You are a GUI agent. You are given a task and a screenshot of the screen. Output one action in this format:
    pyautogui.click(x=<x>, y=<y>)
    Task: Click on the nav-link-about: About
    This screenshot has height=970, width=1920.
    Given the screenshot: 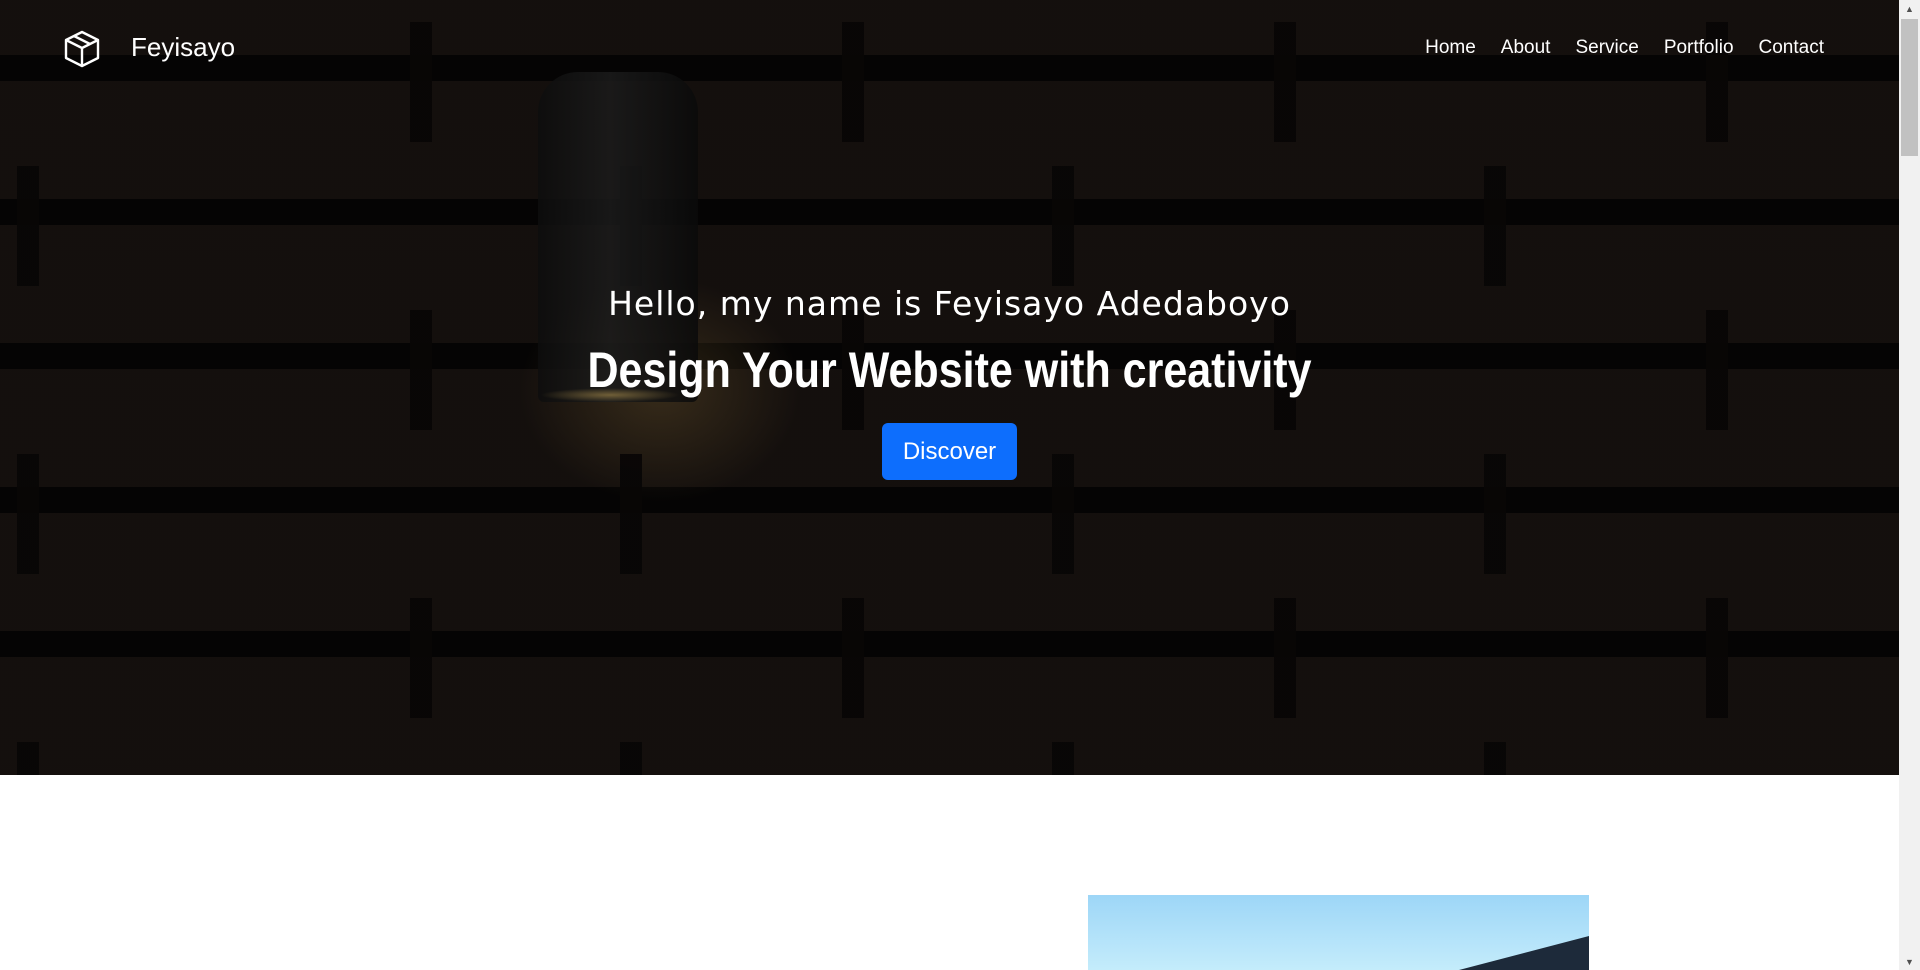 What is the action you would take?
    pyautogui.click(x=1526, y=48)
    